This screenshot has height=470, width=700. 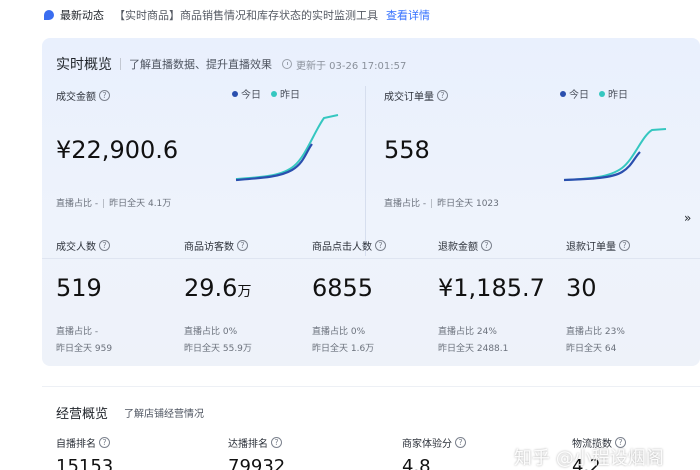 What do you see at coordinates (687, 218) in the screenshot?
I see `next-page-arrow-icon: »` at bounding box center [687, 218].